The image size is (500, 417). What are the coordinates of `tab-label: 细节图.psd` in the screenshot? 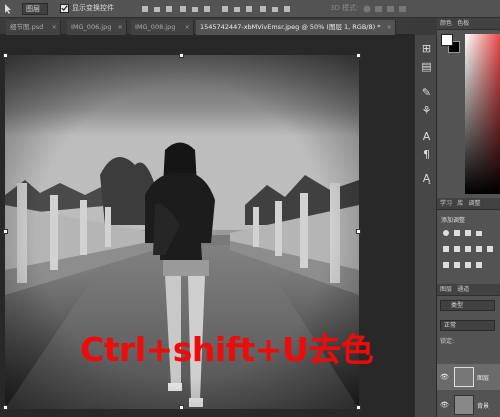 It's located at (27, 27).